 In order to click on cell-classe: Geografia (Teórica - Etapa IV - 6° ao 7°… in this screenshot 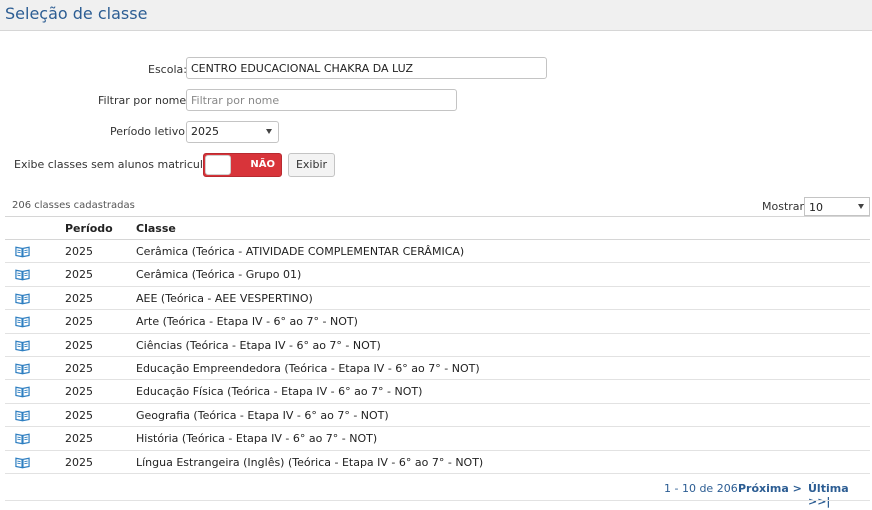, I will do `click(262, 415)`.